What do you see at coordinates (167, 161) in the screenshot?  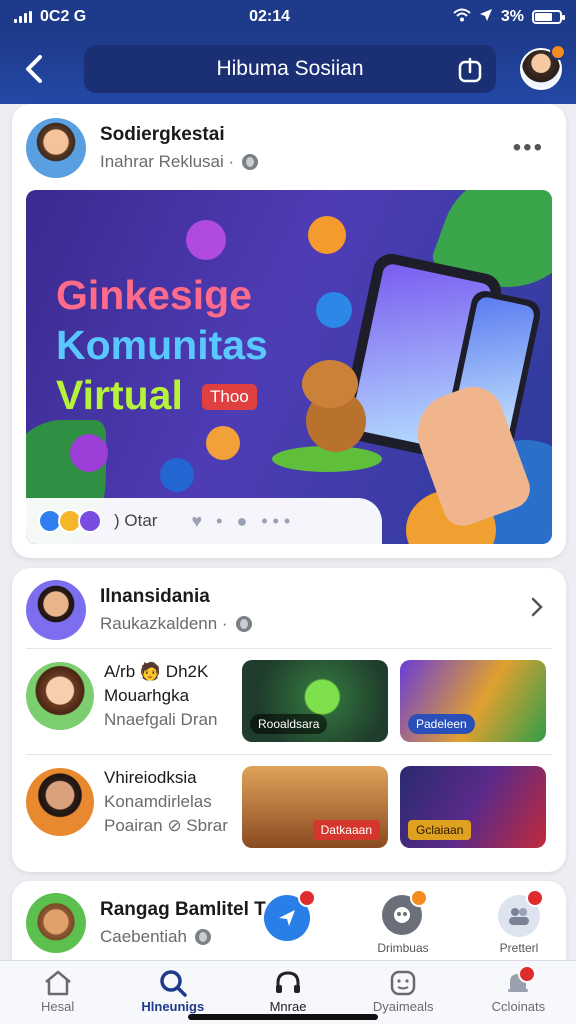 I see `post-subtitle: Inahrar Reklusai ·` at bounding box center [167, 161].